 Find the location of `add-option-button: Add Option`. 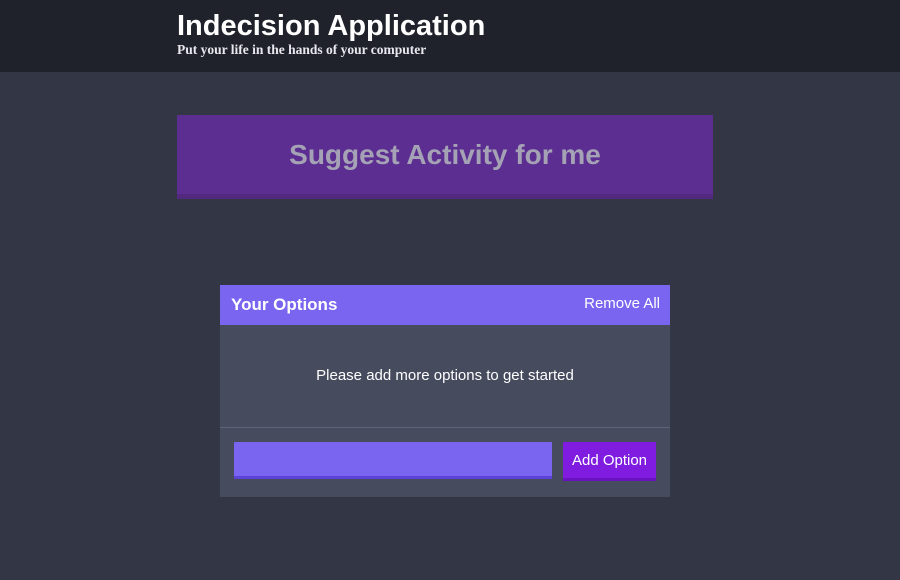

add-option-button: Add Option is located at coordinates (609, 461).